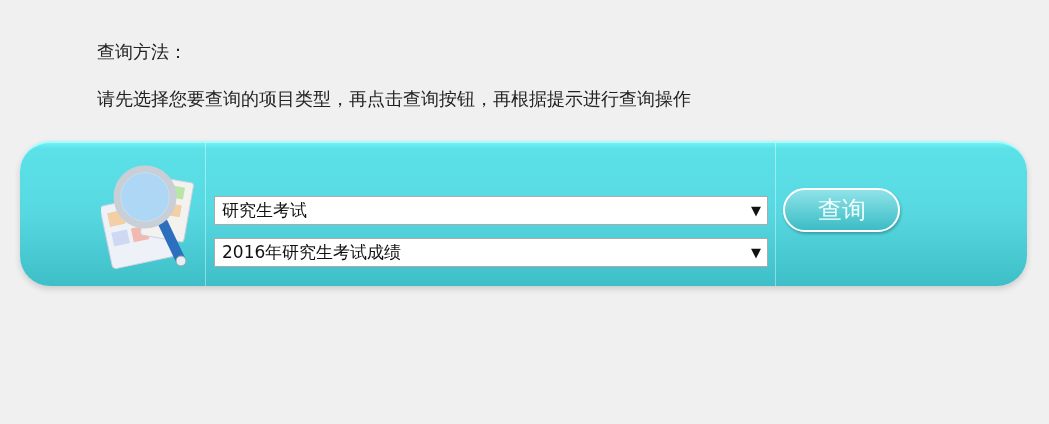  What do you see at coordinates (491, 252) in the screenshot?
I see `dropdown: 2016年研究生考试成绩 ▼` at bounding box center [491, 252].